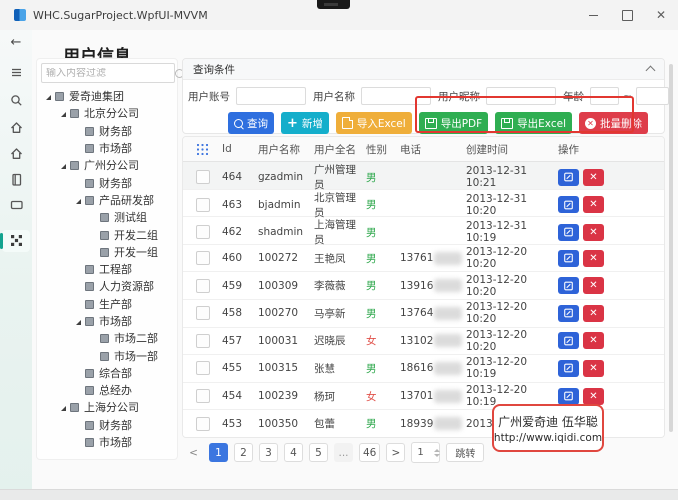 The height and width of the screenshot is (500, 678). I want to click on page-button-3: 3, so click(268, 452).